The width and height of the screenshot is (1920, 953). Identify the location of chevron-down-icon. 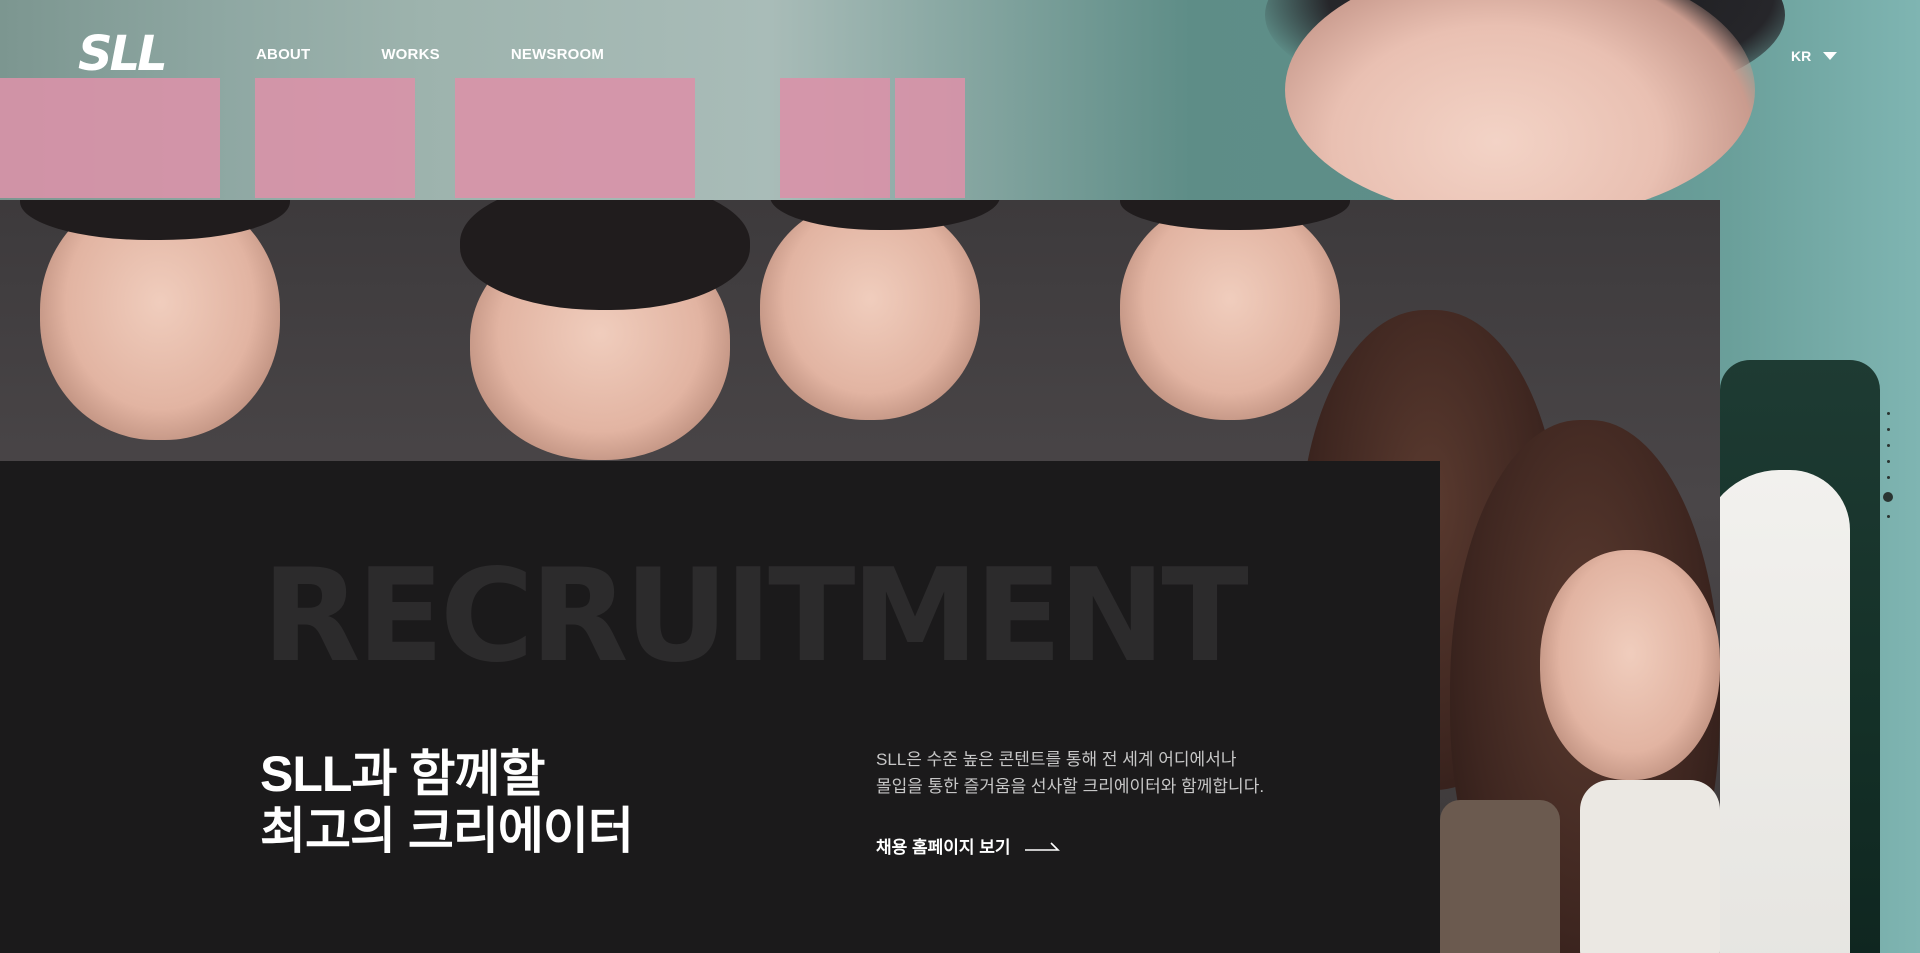
(1830, 56).